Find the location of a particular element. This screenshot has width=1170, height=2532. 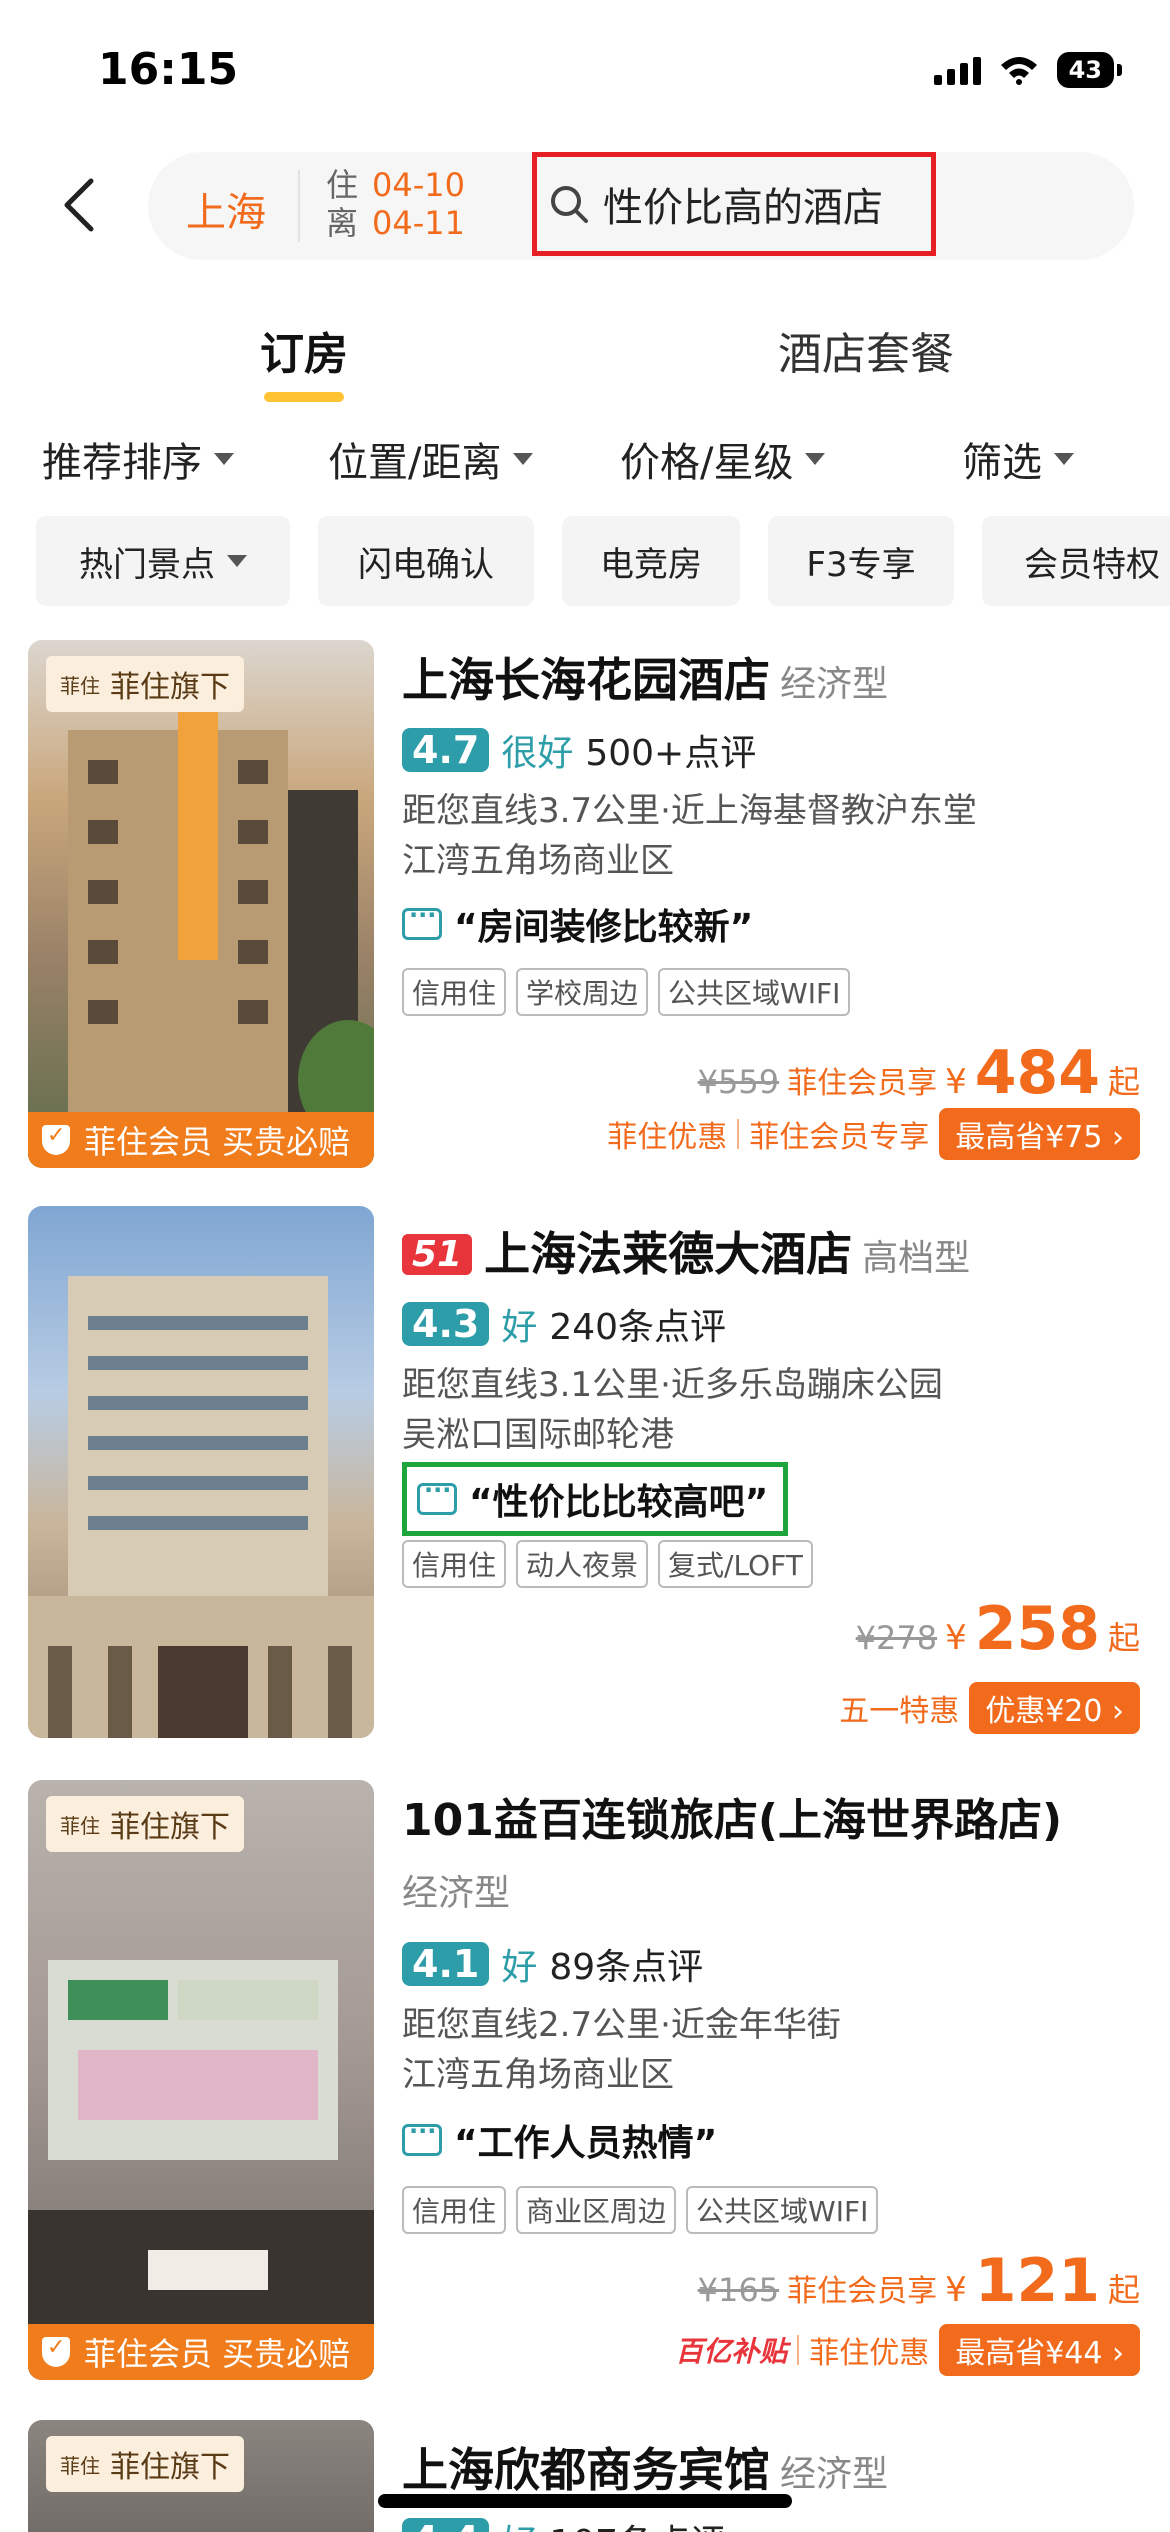

filter-price-label: 价格/星级 is located at coordinates (707, 463).